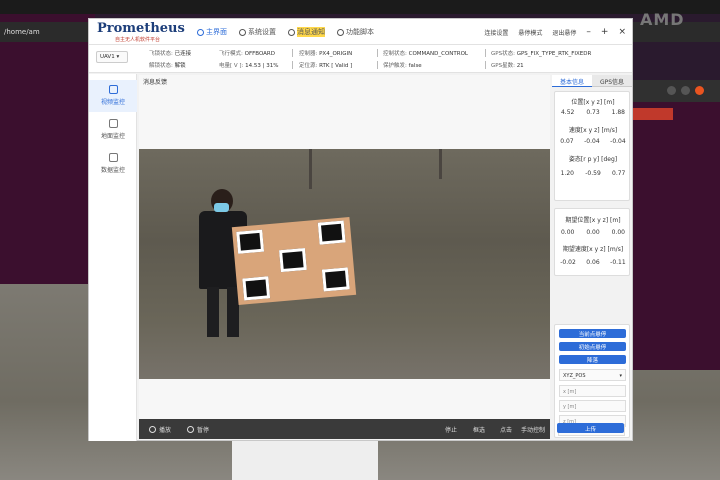 This screenshot has height=480, width=720. What do you see at coordinates (183, 54) in the screenshot?
I see `status-value: 已连接` at bounding box center [183, 54].